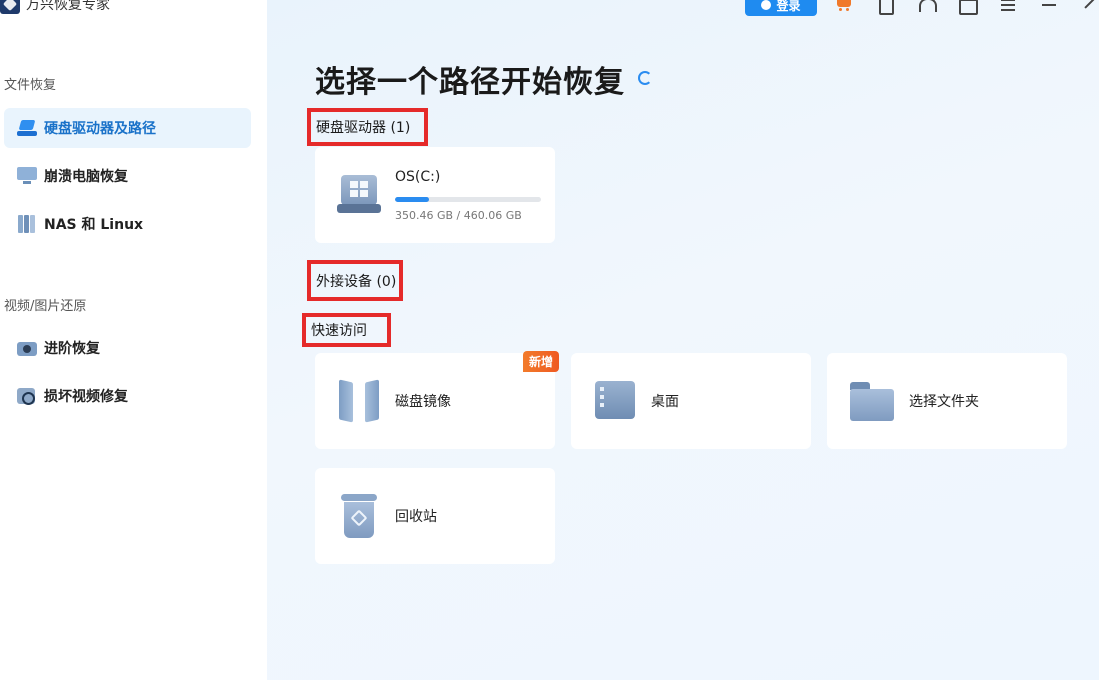  I want to click on section-header-external: 外接设备 (0), so click(355, 280).